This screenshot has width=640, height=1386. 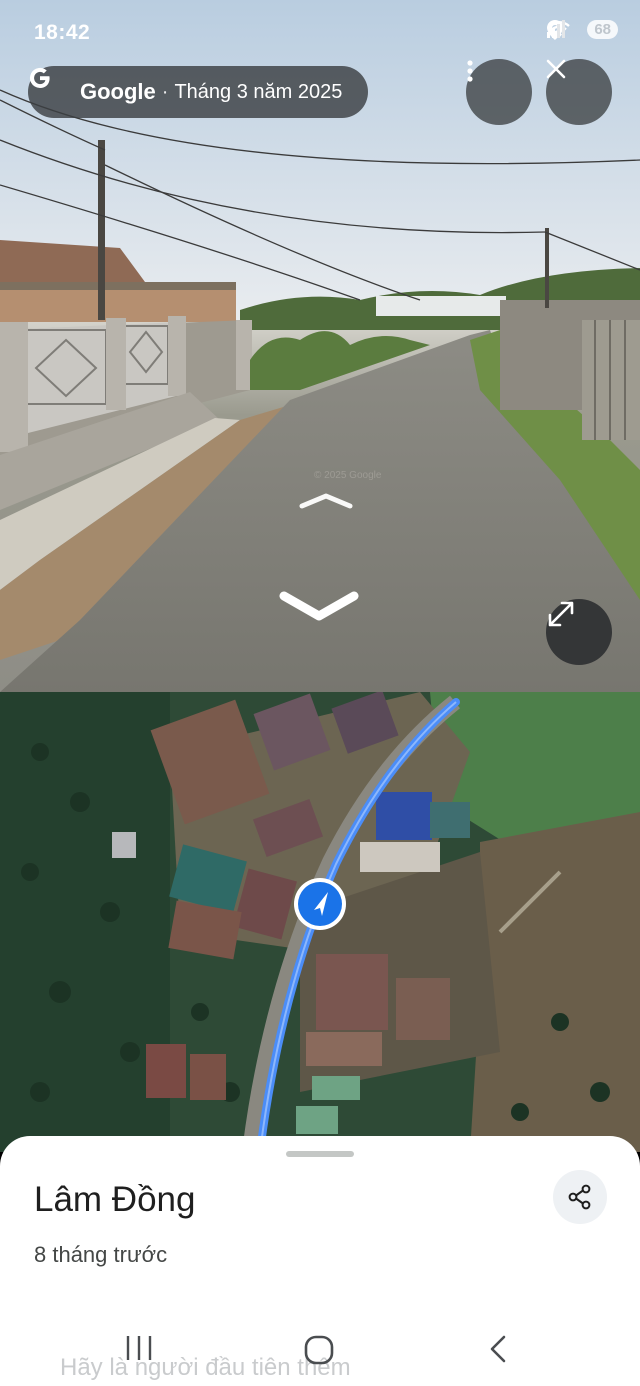 What do you see at coordinates (118, 91) in the screenshot?
I see `brand-label: Google` at bounding box center [118, 91].